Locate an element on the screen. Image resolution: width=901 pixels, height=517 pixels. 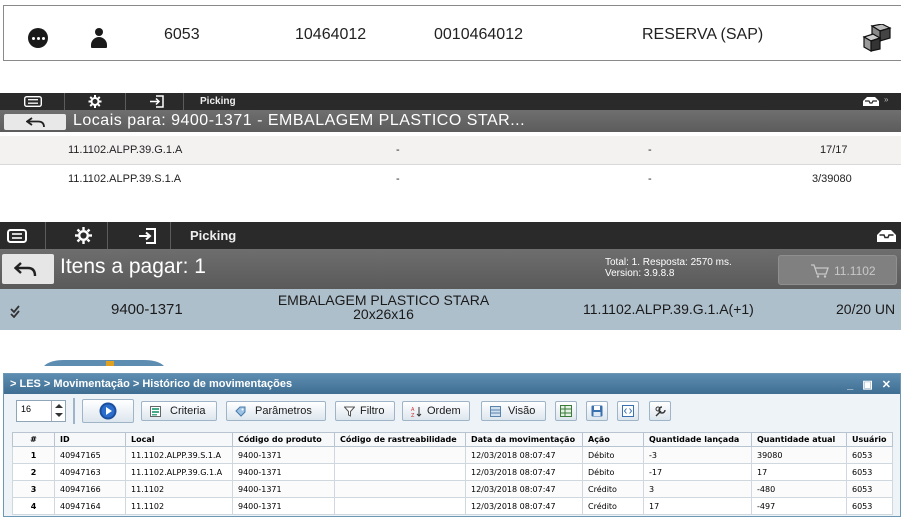
location-row: 11.1102.ALPP.39.S.1.A - - 3/39080 is located at coordinates (450, 178).